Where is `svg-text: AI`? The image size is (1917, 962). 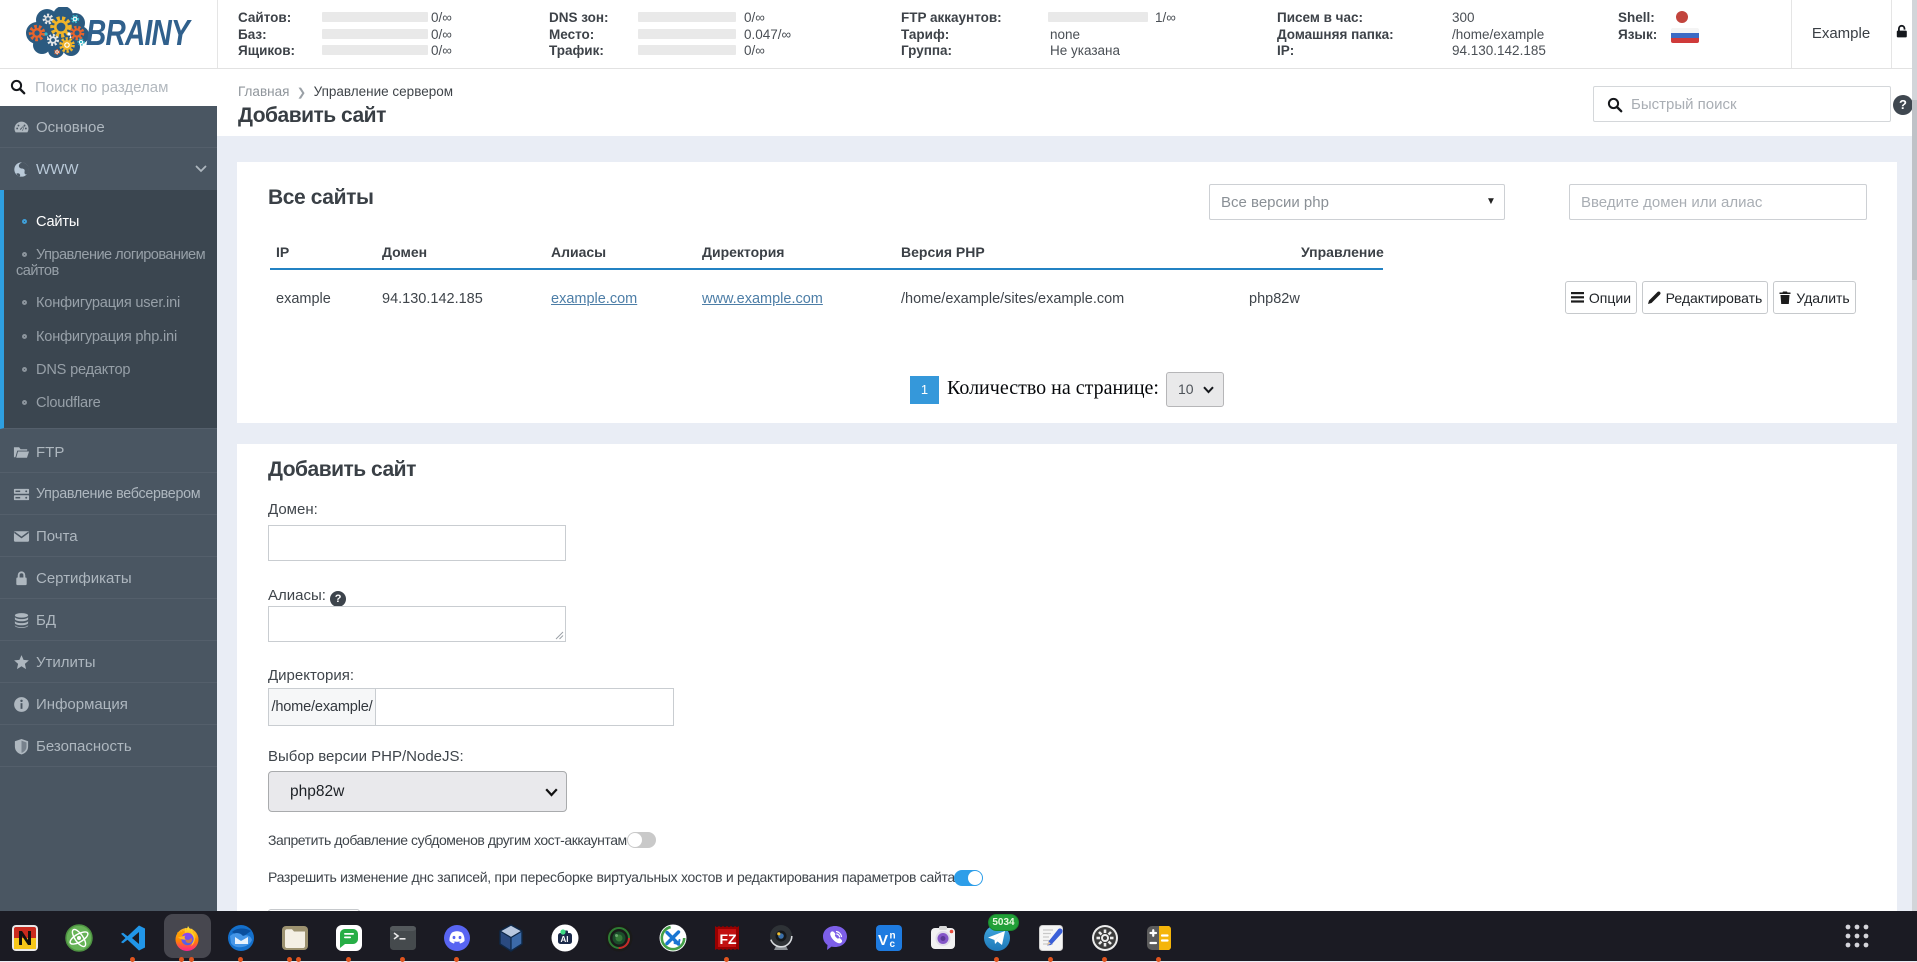 svg-text: AI is located at coordinates (565, 939).